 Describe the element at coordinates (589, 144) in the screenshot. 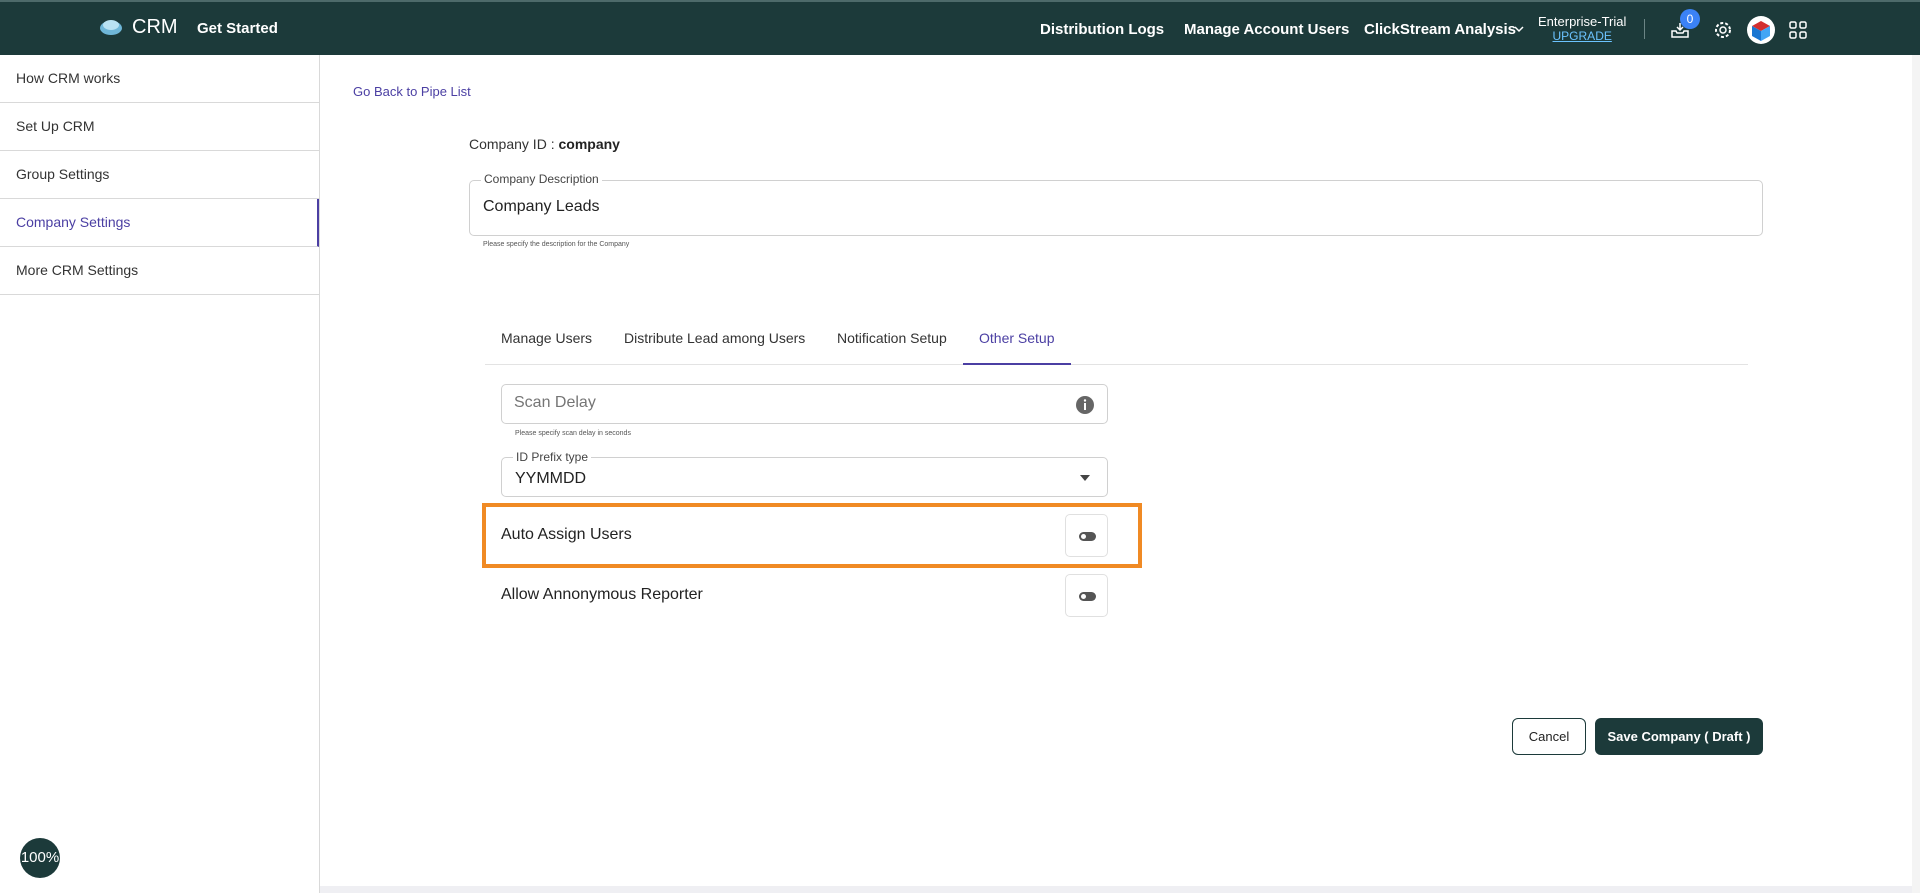

I see `company-id-value: company` at that location.